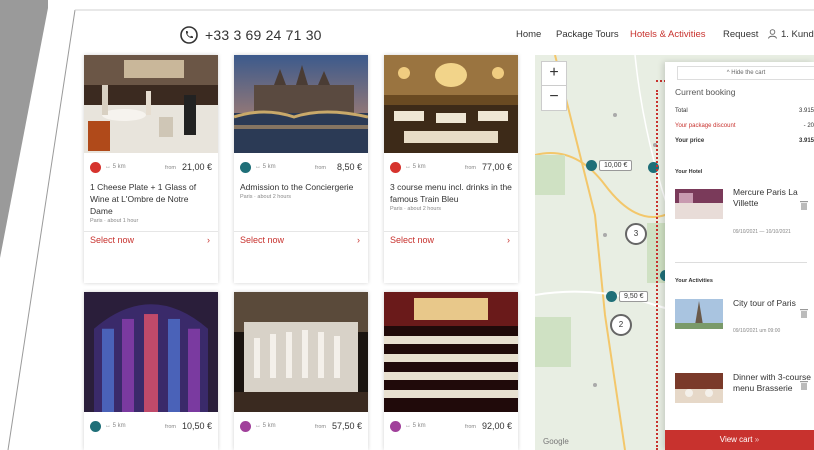 This screenshot has height=450, width=814. What do you see at coordinates (189, 35) in the screenshot?
I see `phone-icon` at bounding box center [189, 35].